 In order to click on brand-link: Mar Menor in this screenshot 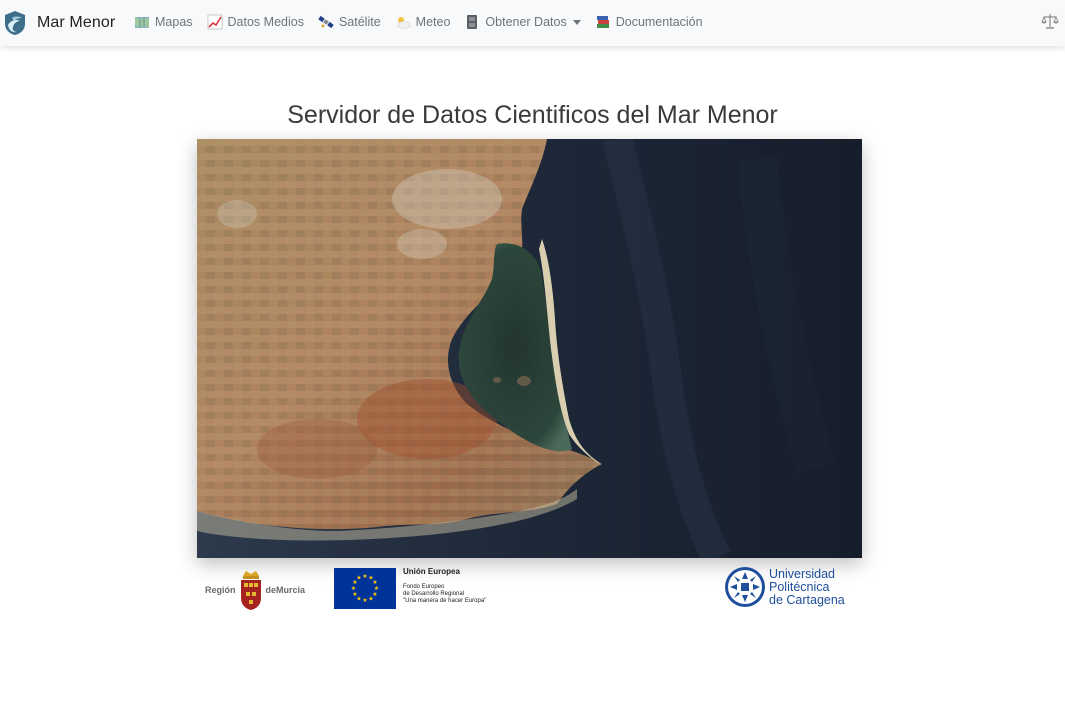, I will do `click(59, 23)`.